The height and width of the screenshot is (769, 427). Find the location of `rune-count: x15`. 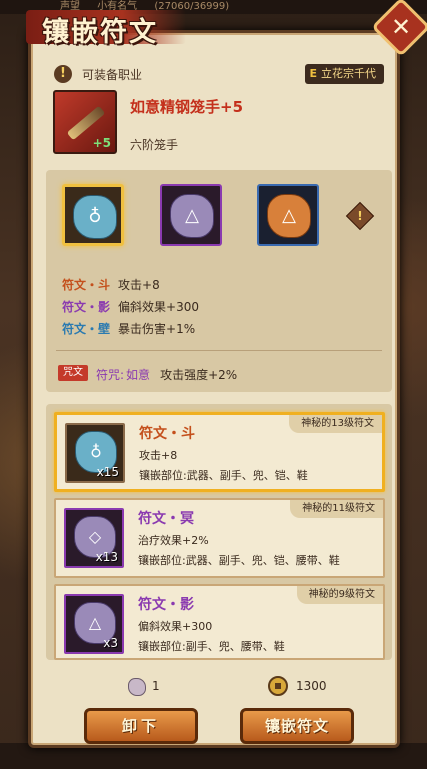

rune-count: x15 is located at coordinates (107, 472).